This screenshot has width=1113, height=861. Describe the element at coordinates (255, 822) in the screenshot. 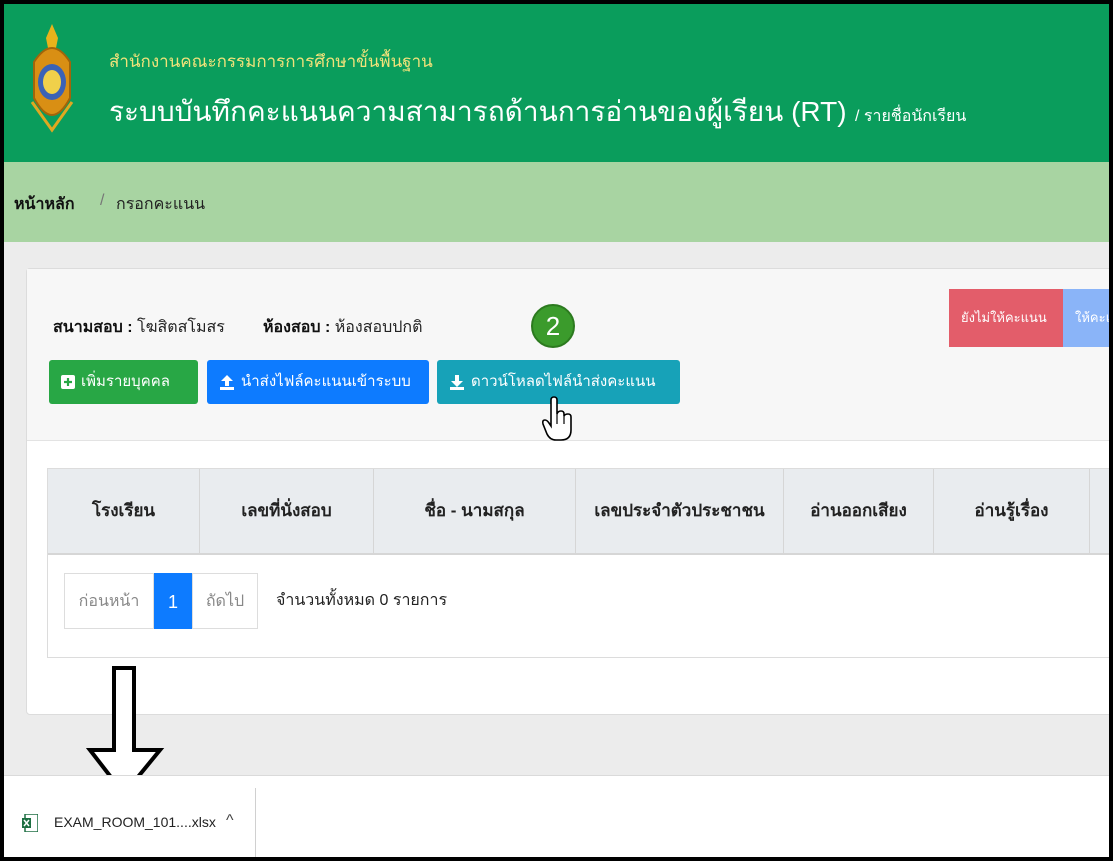

I see `download-divider` at that location.